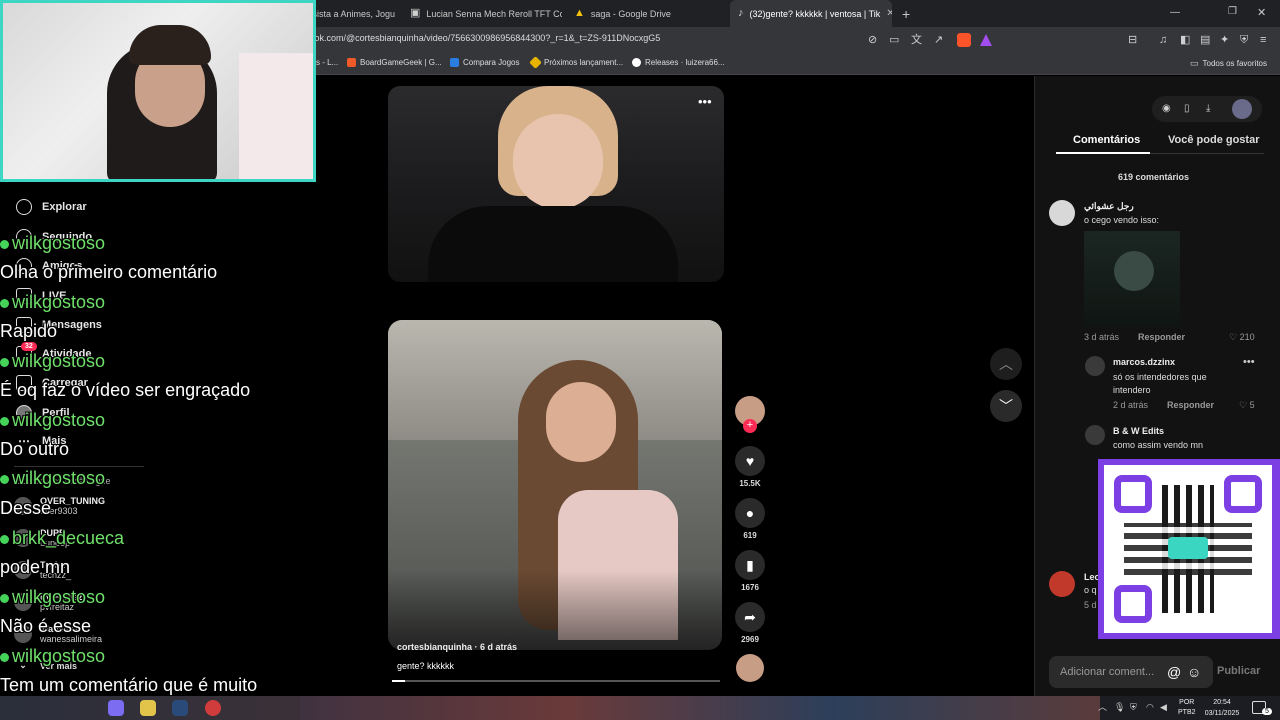 This screenshot has height=720, width=1280. I want to click on bgg-icon, so click(351, 62).